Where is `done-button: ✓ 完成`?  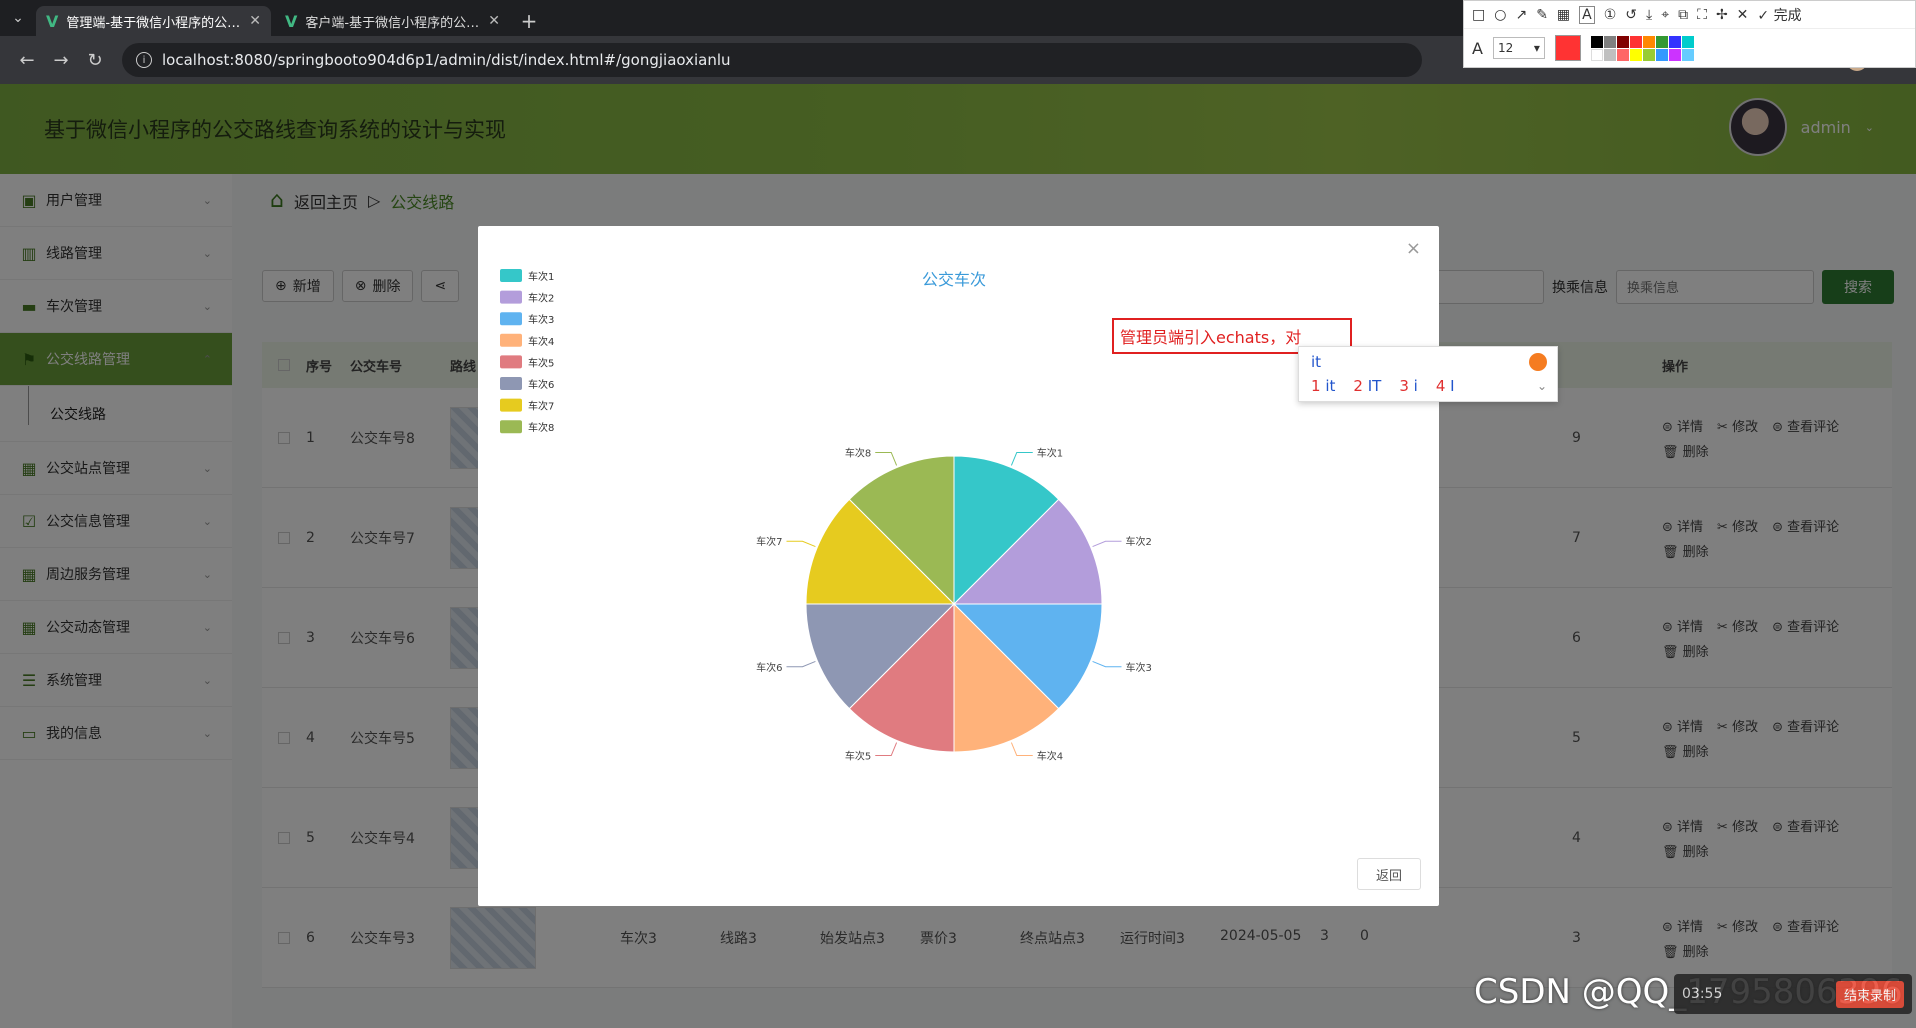 done-button: ✓ 完成 is located at coordinates (1779, 15).